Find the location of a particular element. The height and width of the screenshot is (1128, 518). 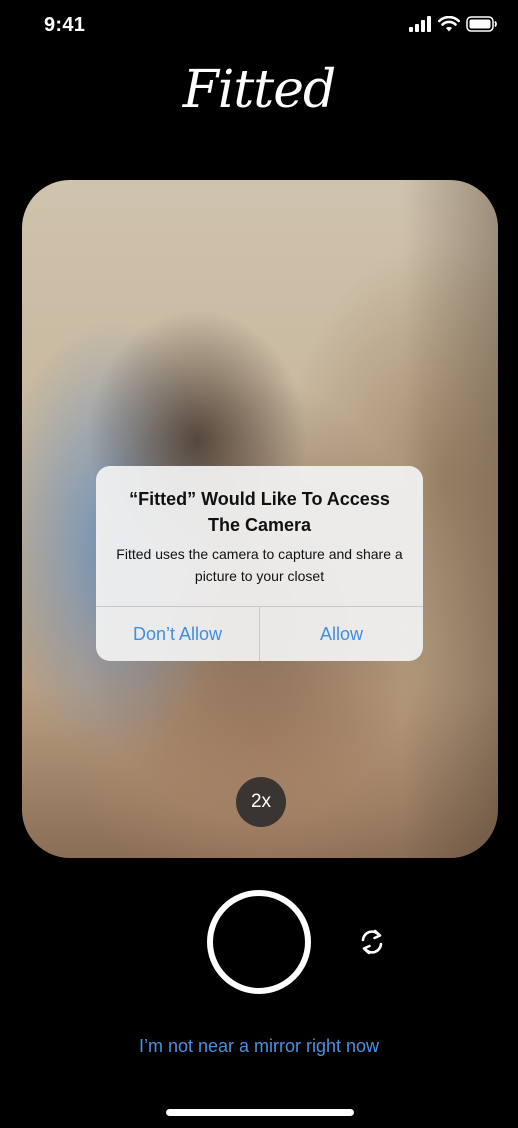

zoom-button: 2x is located at coordinates (261, 802).